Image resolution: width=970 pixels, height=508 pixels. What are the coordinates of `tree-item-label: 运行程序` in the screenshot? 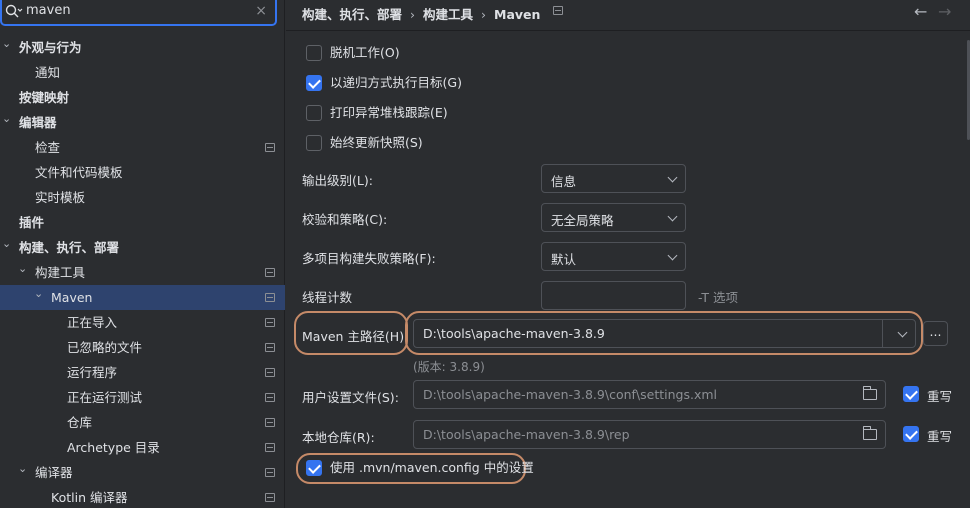 It's located at (92, 372).